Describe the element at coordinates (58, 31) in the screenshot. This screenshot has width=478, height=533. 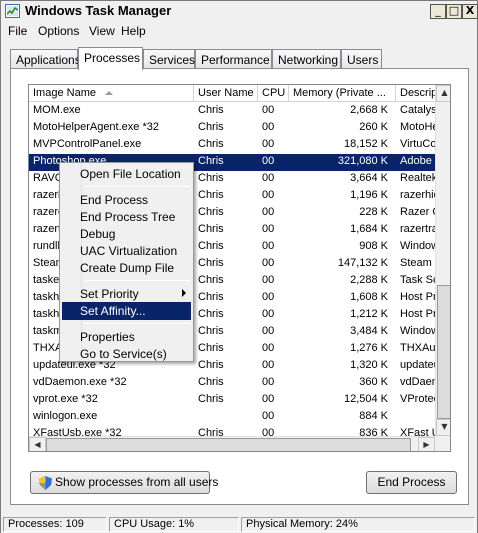
I see `menu-options: Options` at that location.